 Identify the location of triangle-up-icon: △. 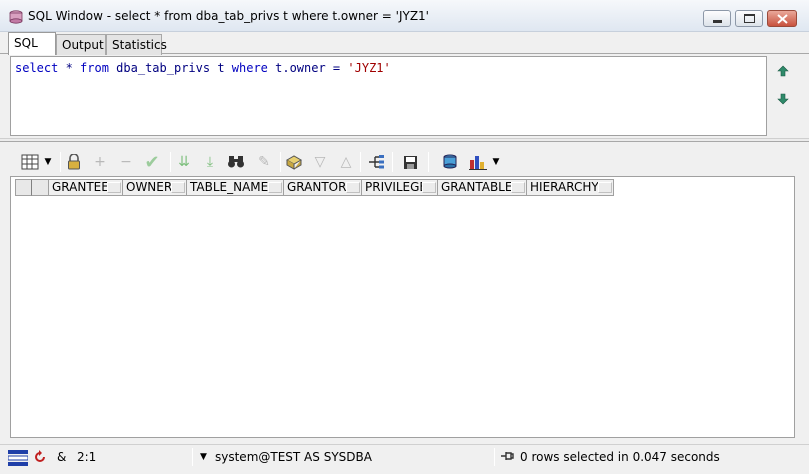
(346, 162).